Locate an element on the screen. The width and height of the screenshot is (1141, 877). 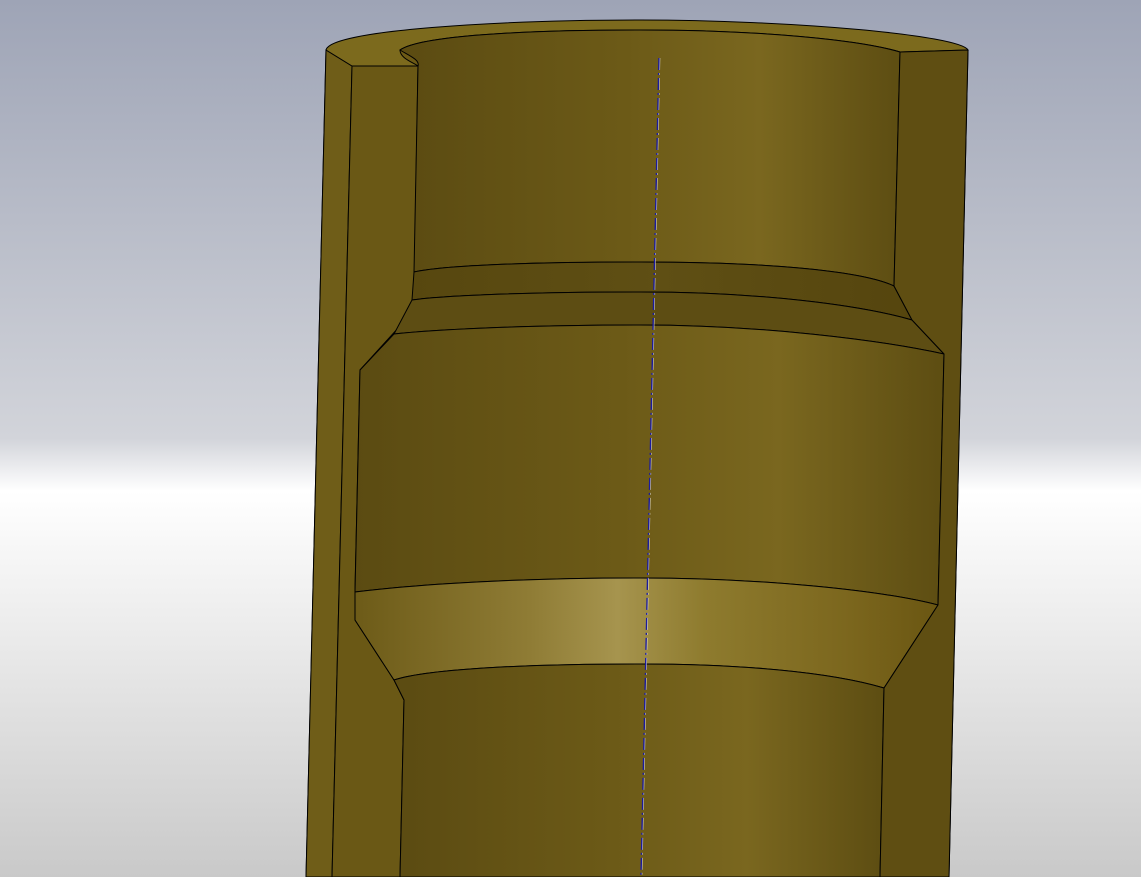
upper-bore-surface is located at coordinates (650, 158).